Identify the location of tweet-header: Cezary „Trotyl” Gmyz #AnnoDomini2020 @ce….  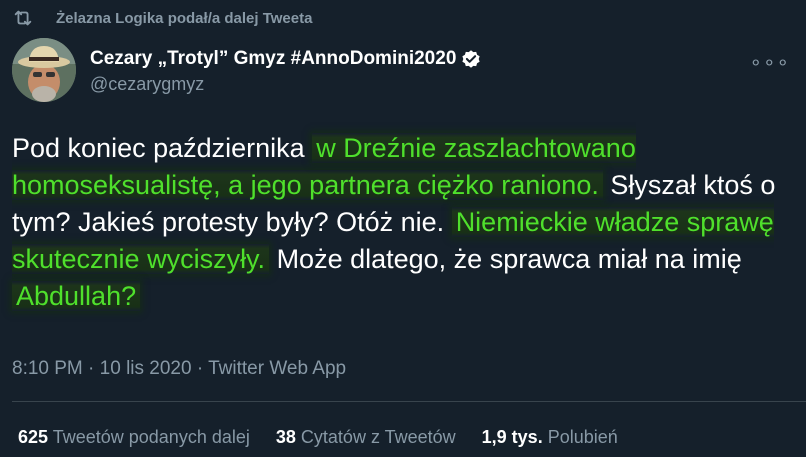
(247, 70).